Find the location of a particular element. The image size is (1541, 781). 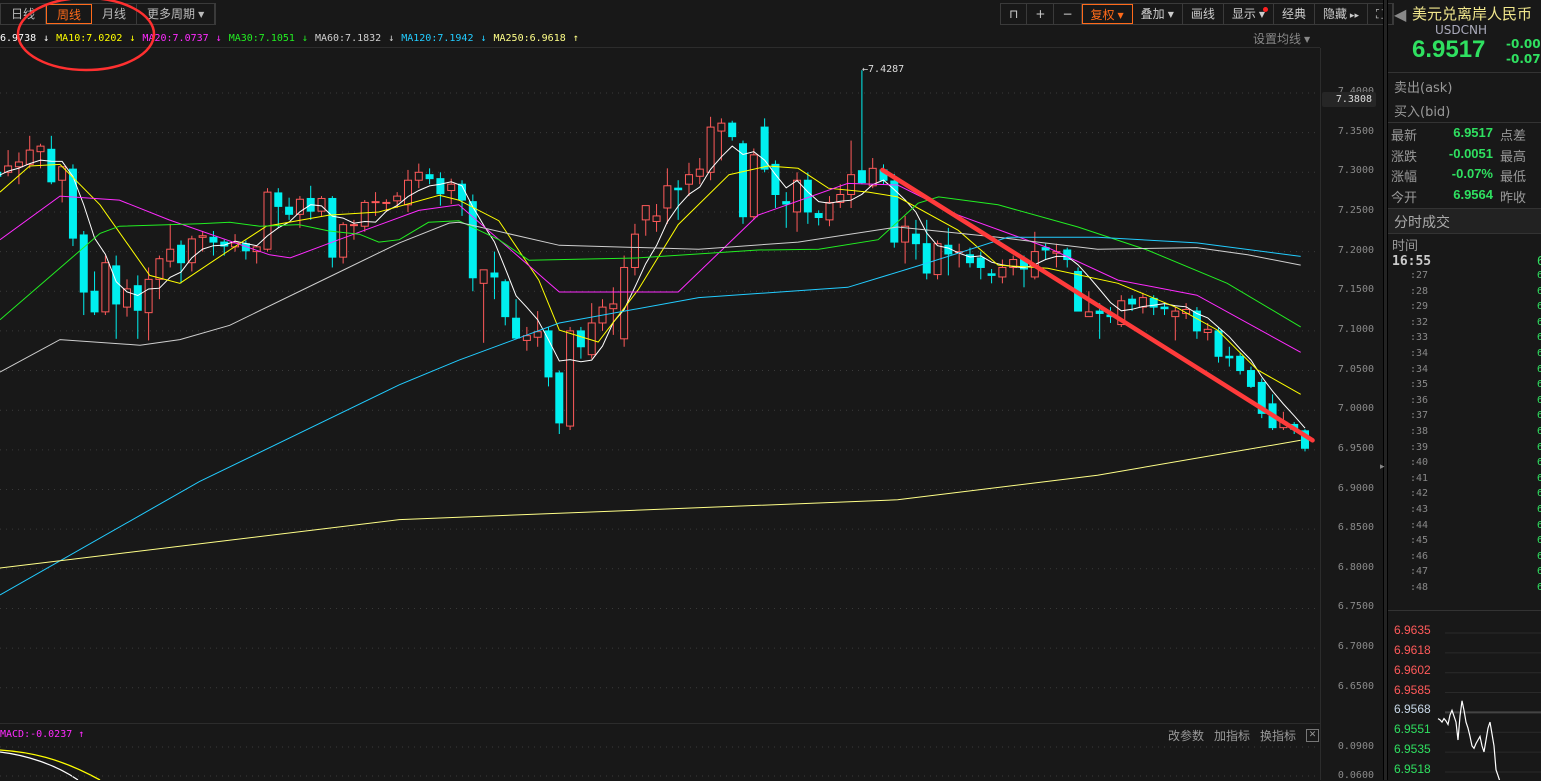

ma-line-ma250 is located at coordinates (650, 504).